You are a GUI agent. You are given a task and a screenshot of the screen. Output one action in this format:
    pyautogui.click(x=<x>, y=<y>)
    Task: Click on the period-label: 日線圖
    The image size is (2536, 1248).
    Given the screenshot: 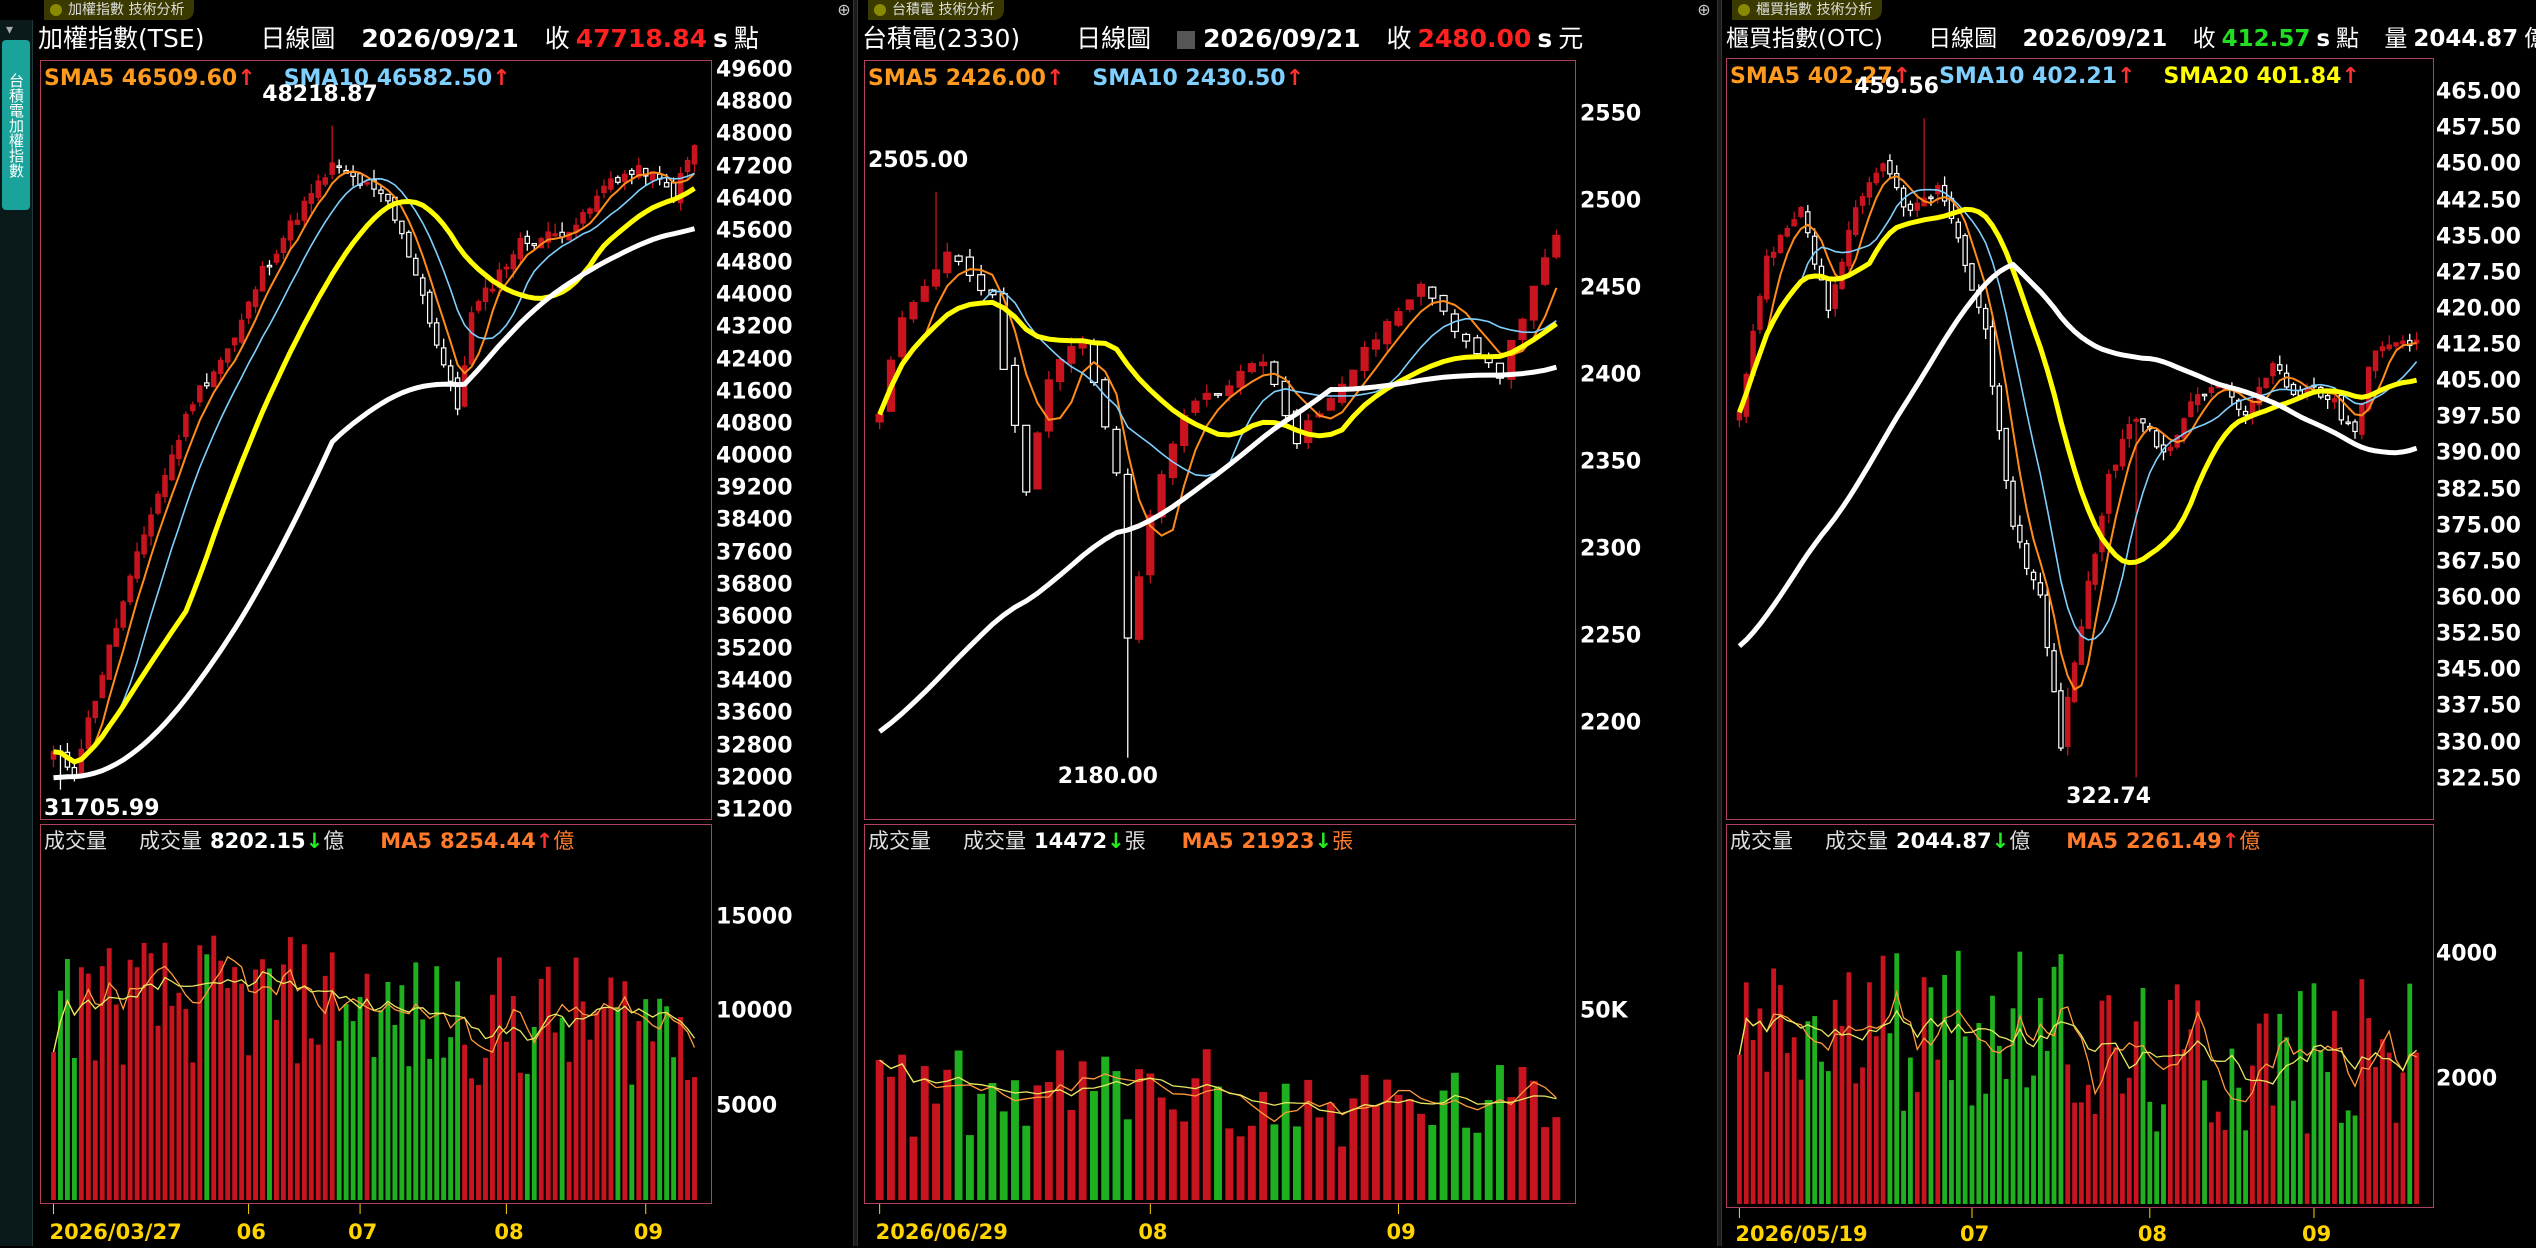 What is the action you would take?
    pyautogui.click(x=1113, y=38)
    